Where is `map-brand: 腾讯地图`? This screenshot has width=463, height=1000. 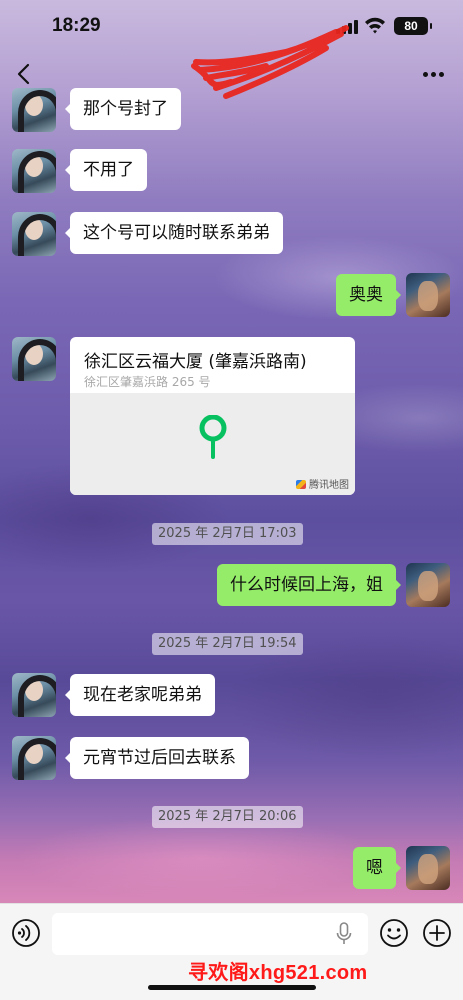
map-brand: 腾讯地图 is located at coordinates (322, 483).